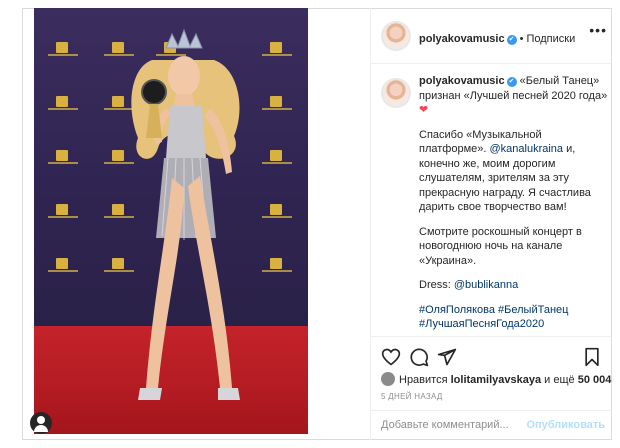 This screenshot has height=448, width=620. What do you see at coordinates (533, 310) in the screenshot?
I see `hashtag-link: #БелыйТанец` at bounding box center [533, 310].